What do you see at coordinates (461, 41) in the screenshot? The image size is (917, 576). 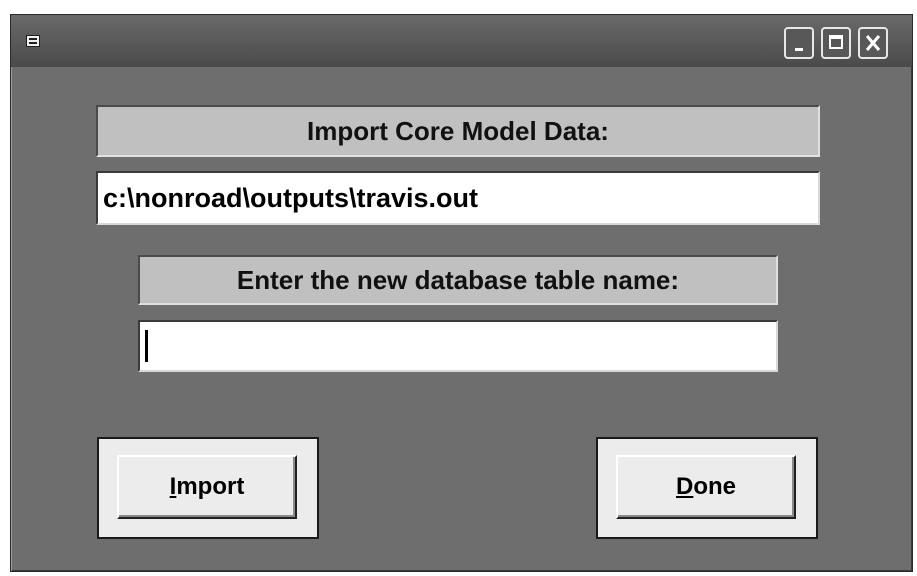 I see `title-bar` at bounding box center [461, 41].